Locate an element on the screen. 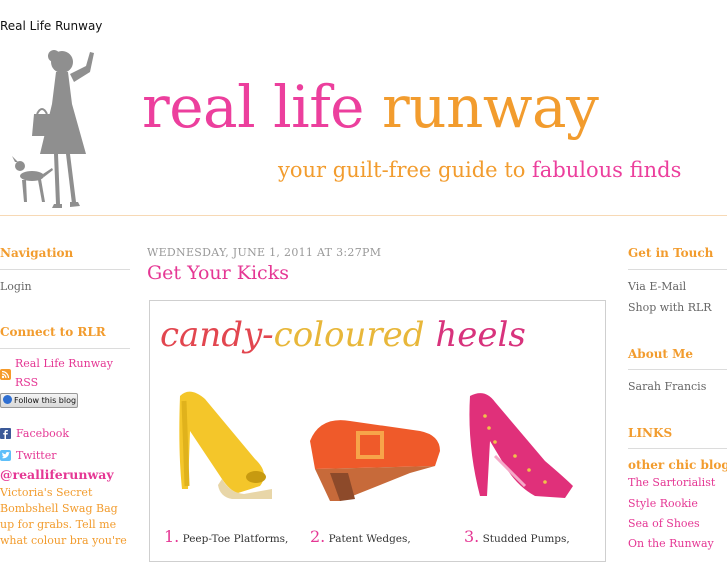 The width and height of the screenshot is (727, 562). site-logo-title: real life runway is located at coordinates (370, 107).